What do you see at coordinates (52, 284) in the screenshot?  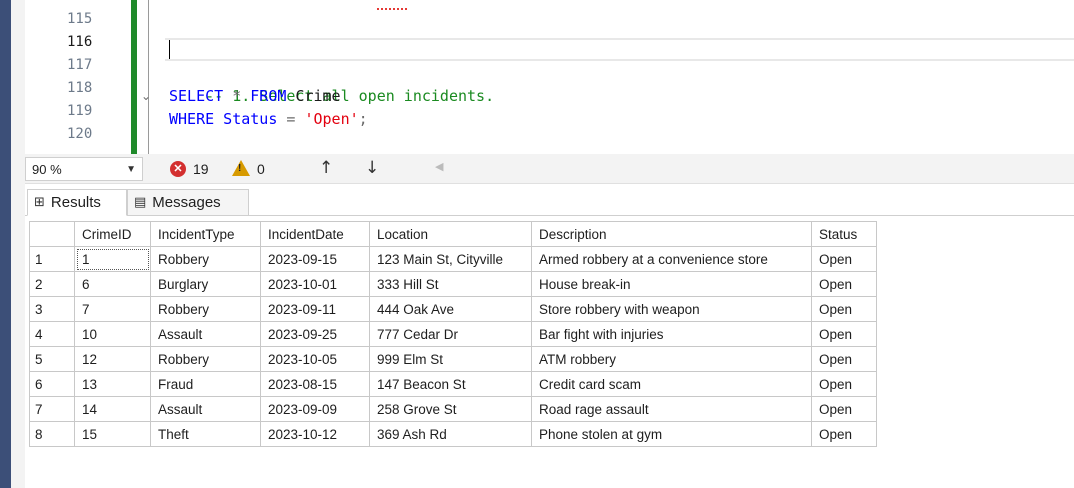 I see `row-number: 2` at bounding box center [52, 284].